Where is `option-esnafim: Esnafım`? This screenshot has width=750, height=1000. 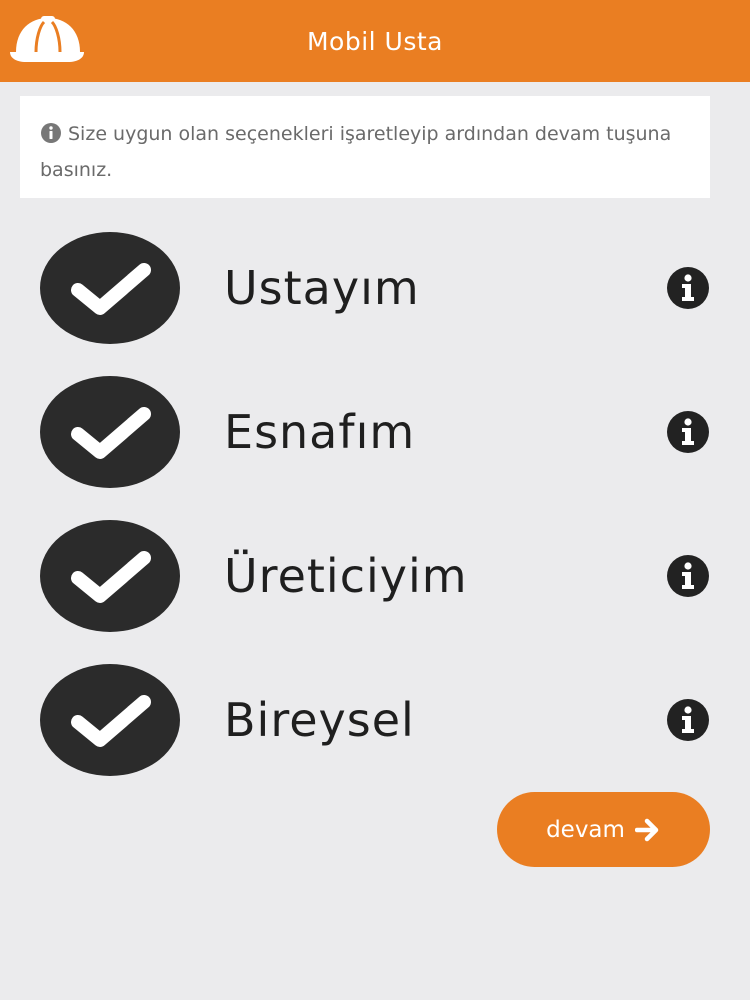 option-esnafim: Esnafım is located at coordinates (380, 432).